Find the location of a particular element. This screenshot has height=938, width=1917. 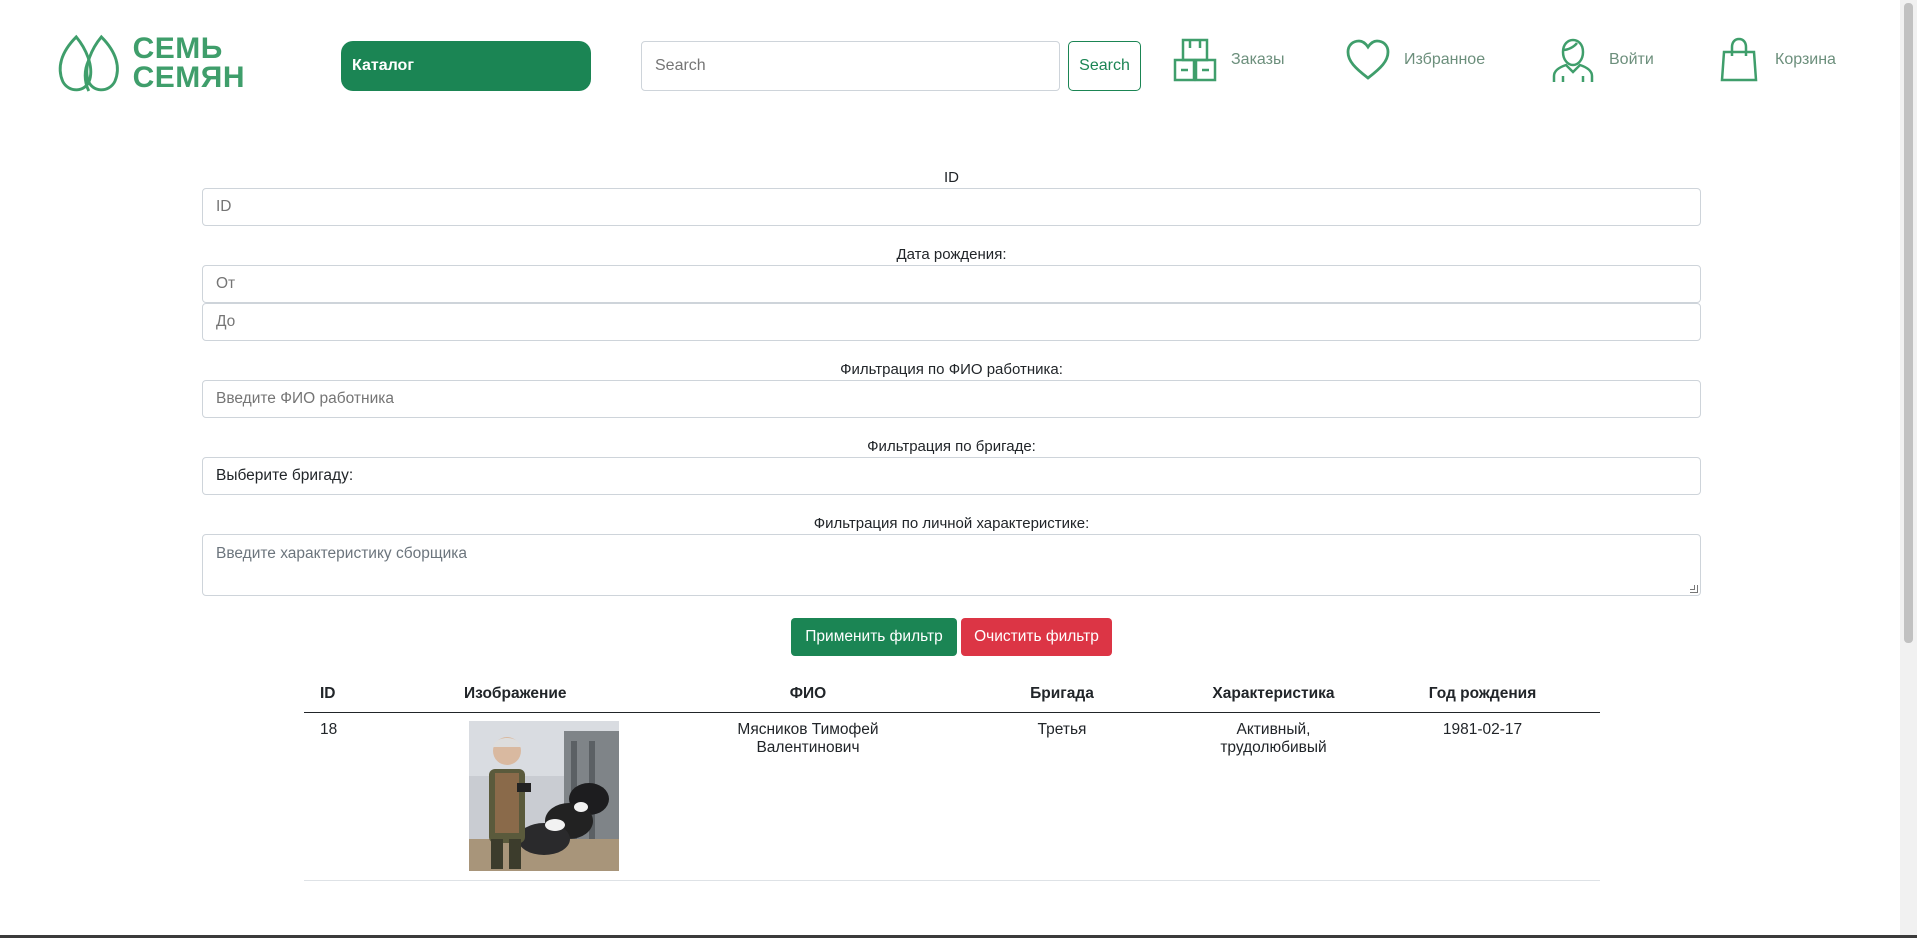

filter-buttons: Применить фильтр Очистить фильтр is located at coordinates (951, 637).